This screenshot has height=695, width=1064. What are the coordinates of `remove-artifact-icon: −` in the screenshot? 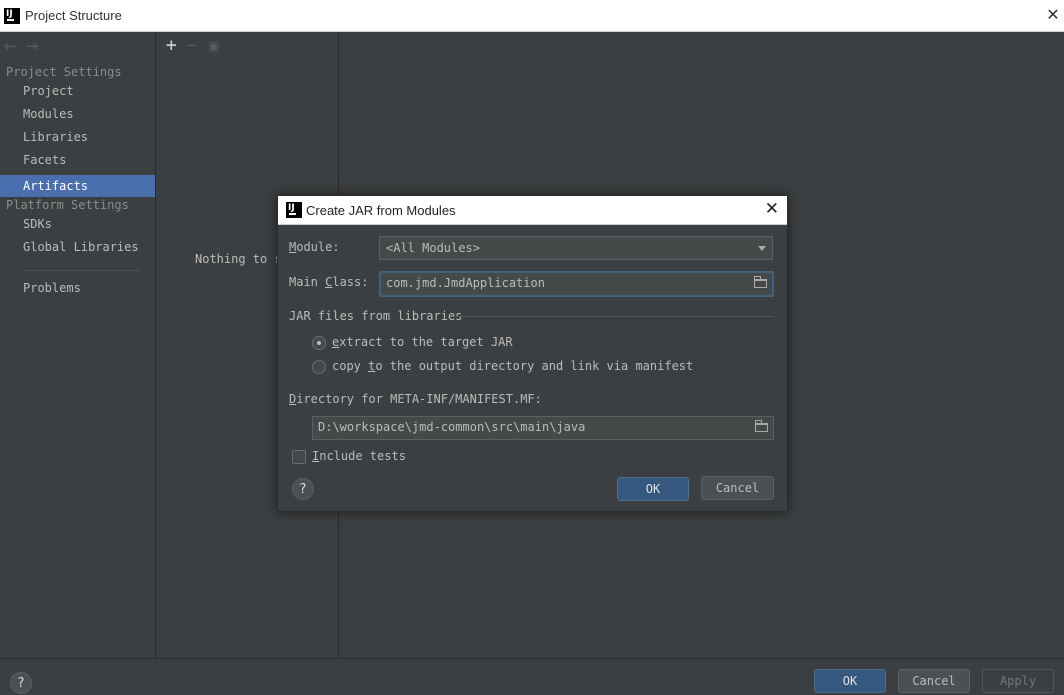 It's located at (192, 45).